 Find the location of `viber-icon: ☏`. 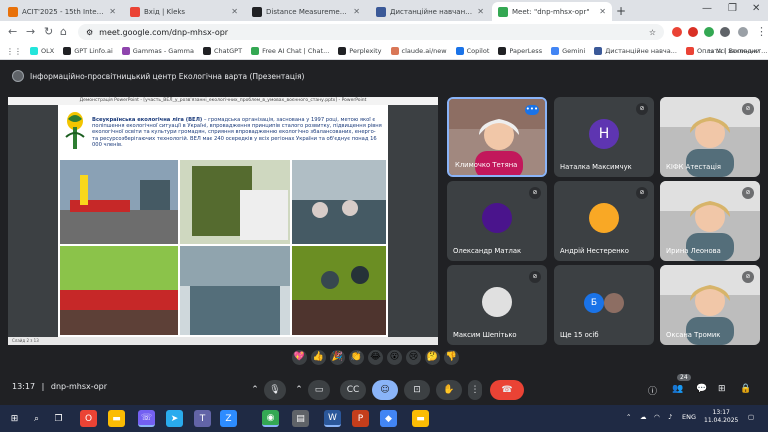

viber-icon: ☏ is located at coordinates (146, 418).